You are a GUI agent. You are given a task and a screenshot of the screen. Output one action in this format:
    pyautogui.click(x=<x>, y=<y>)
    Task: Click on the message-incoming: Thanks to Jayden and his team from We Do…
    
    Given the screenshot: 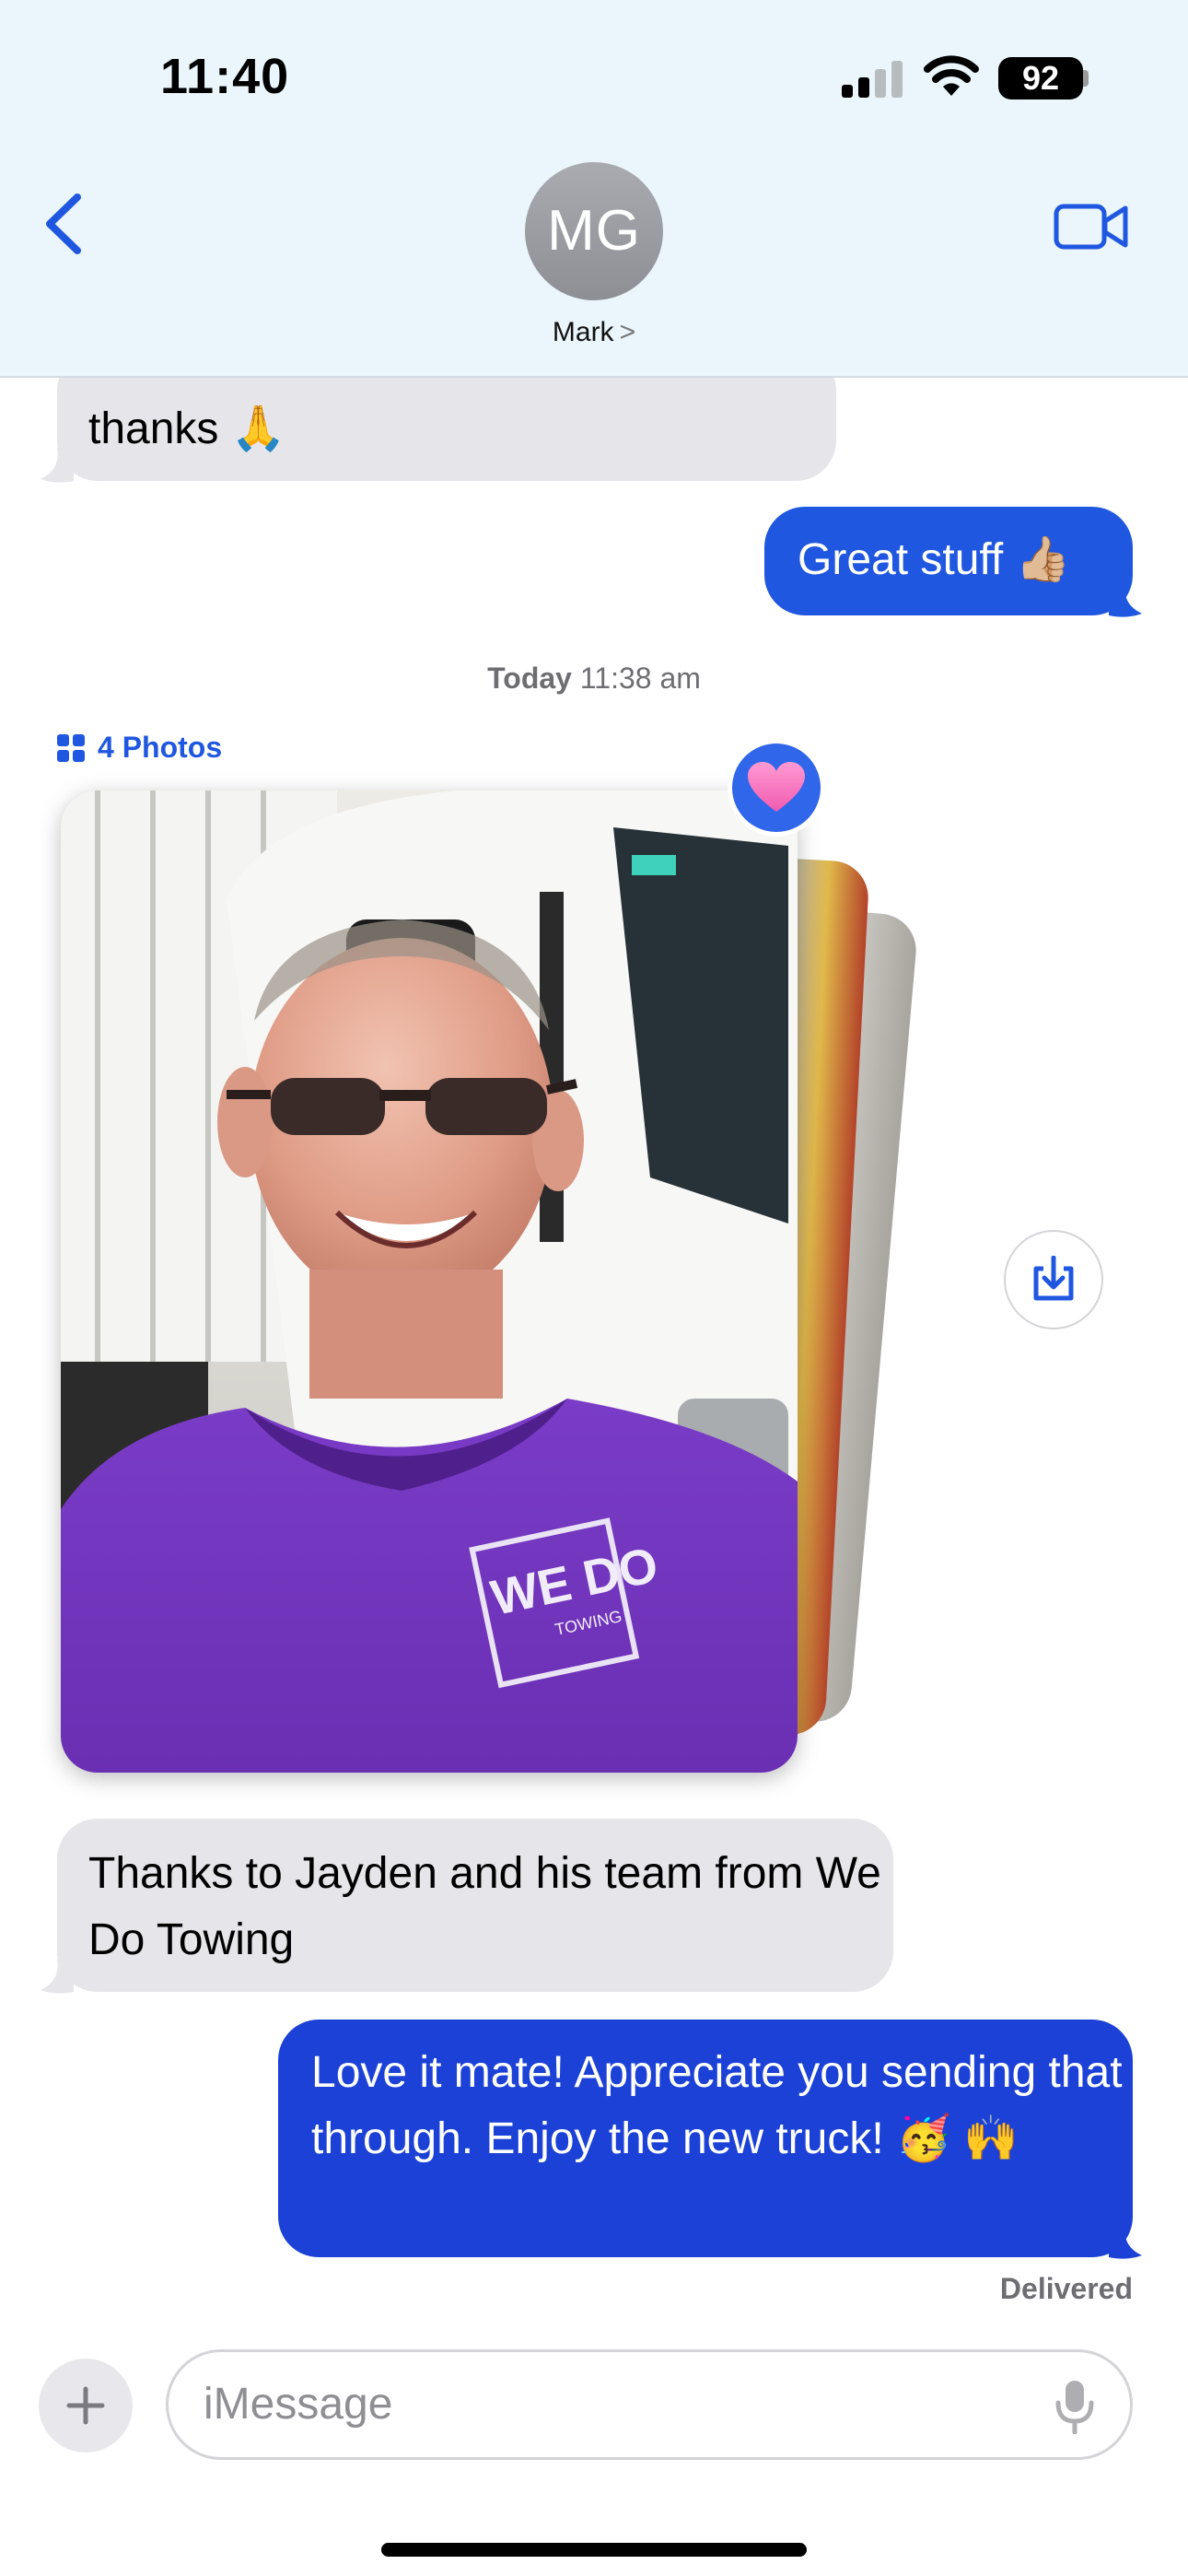 What is the action you would take?
    pyautogui.click(x=475, y=1905)
    